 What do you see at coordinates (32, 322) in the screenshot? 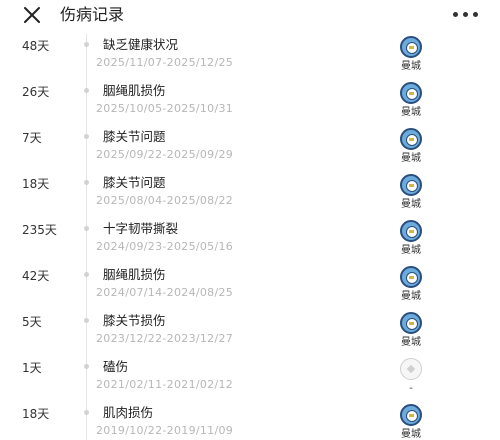
I see `injury-duration: 5天` at bounding box center [32, 322].